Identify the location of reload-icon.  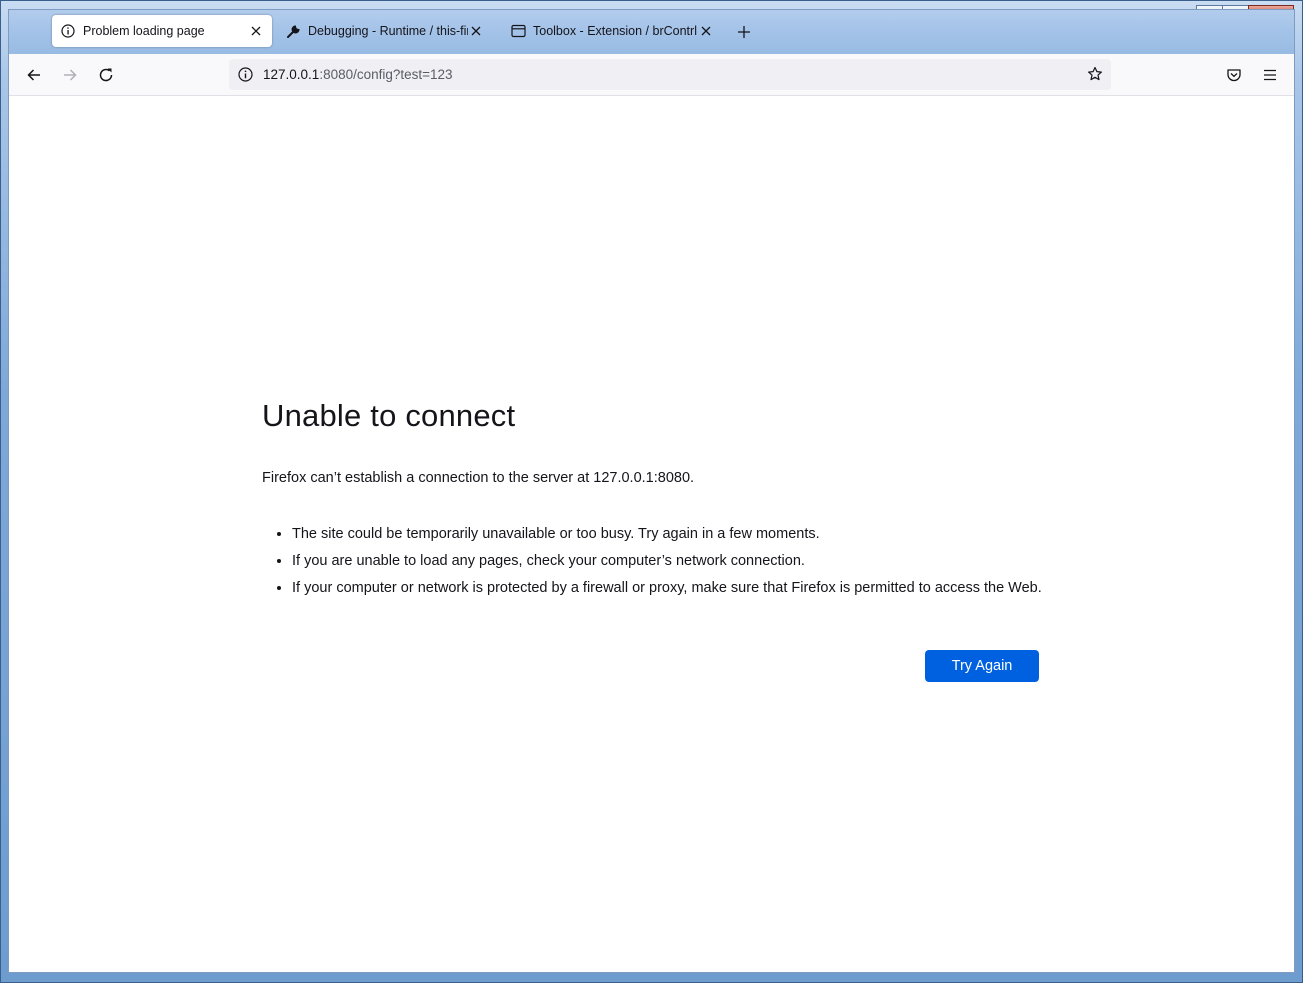
(106, 75).